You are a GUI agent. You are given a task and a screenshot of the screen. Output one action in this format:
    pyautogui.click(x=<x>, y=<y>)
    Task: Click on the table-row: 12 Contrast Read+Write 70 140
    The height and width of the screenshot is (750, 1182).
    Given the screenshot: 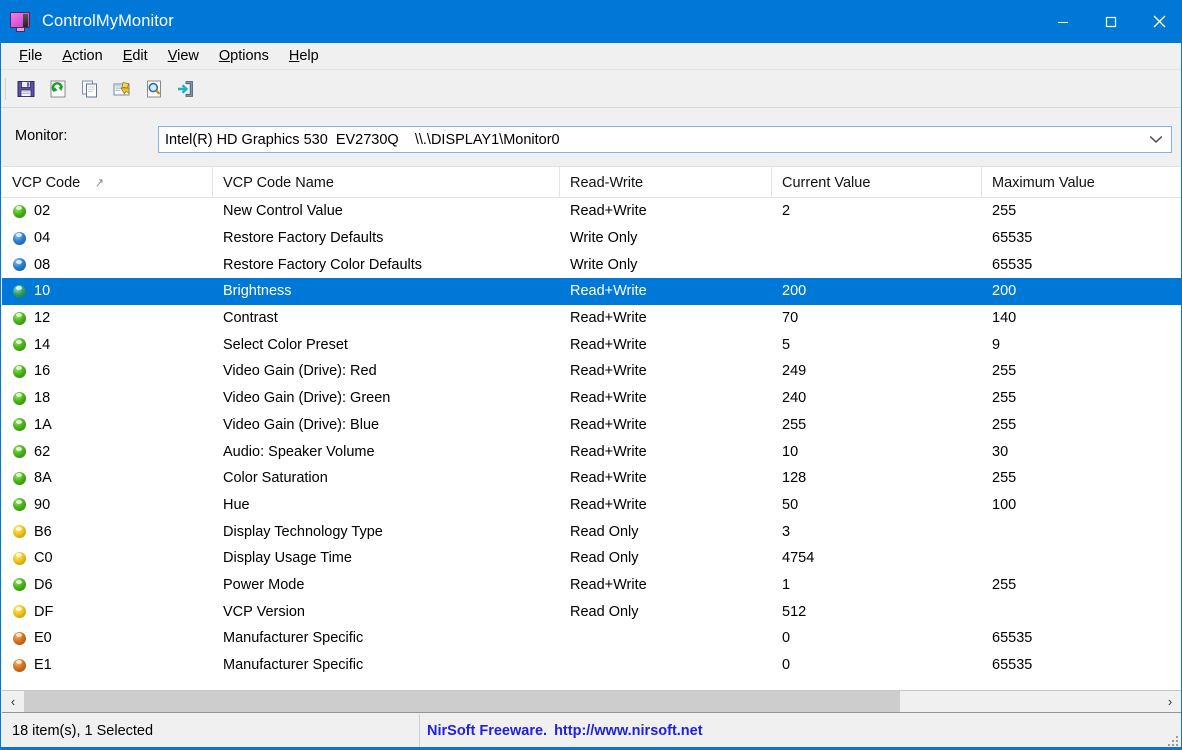 What is the action you would take?
    pyautogui.click(x=591, y=318)
    